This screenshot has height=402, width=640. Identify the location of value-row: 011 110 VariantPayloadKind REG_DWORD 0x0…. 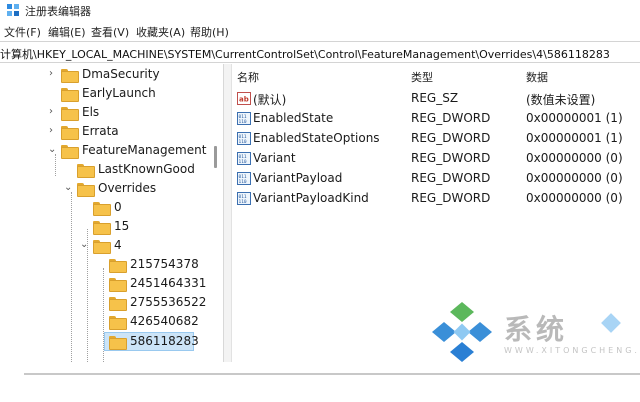
(436, 199).